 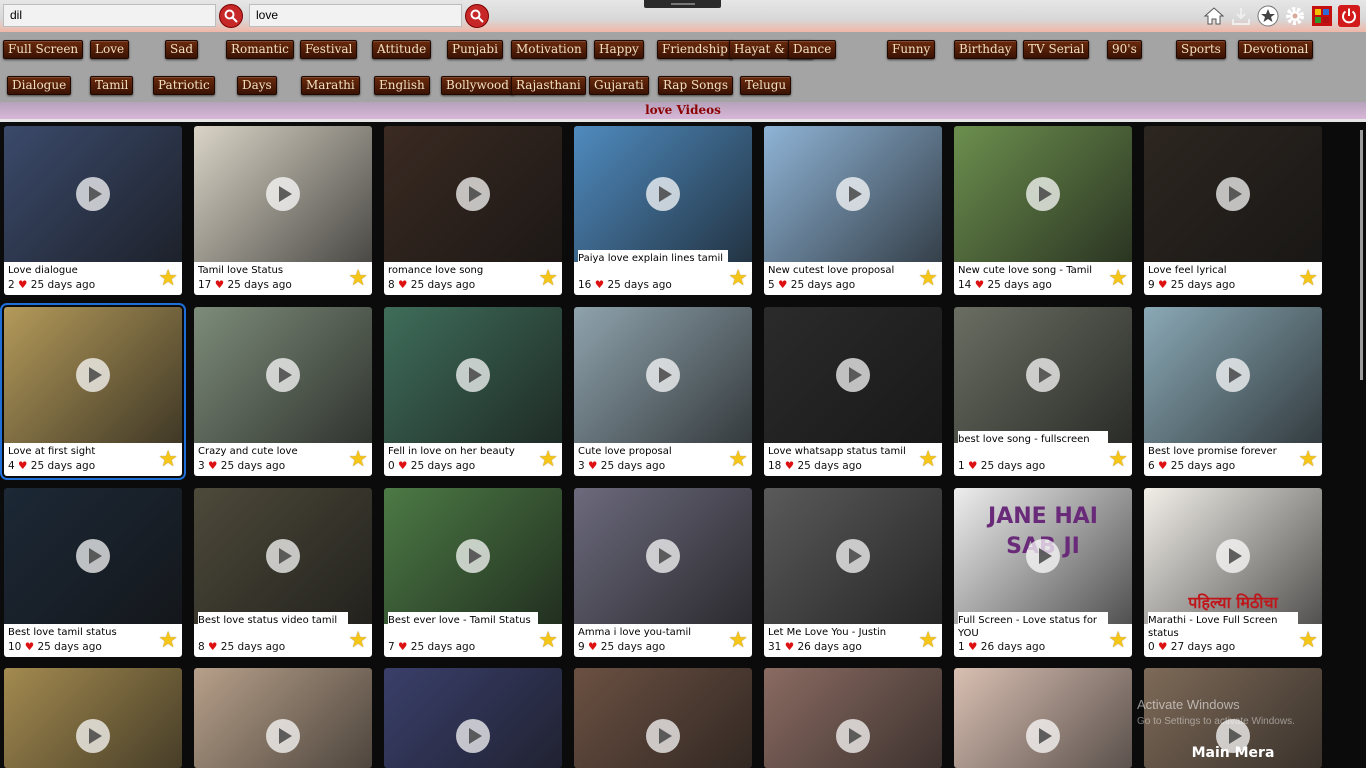 What do you see at coordinates (330, 85) in the screenshot?
I see `category-chip-marathi: Marathi` at bounding box center [330, 85].